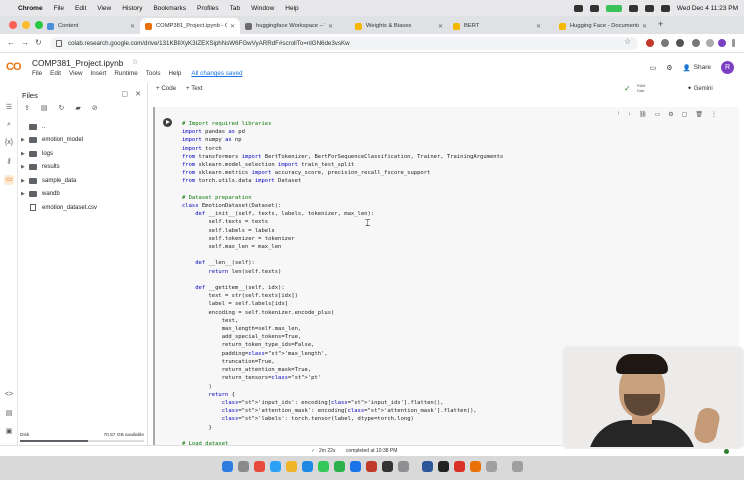 Image resolution: width=744 pixels, height=480 pixels. I want to click on menu-history: History, so click(132, 8).